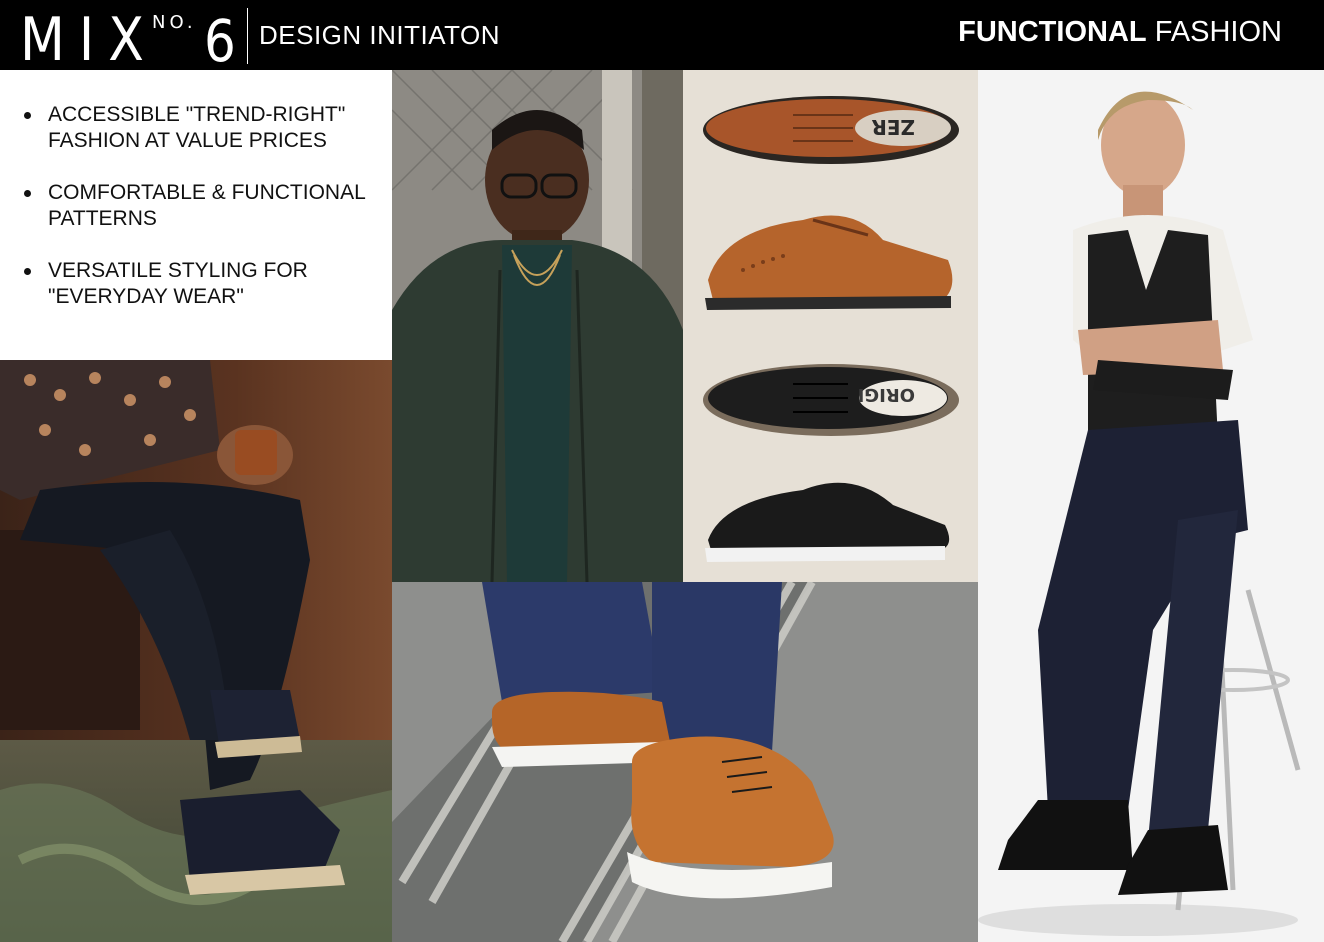 This screenshot has height=942, width=1324. I want to click on logo-no: NO., so click(174, 22).